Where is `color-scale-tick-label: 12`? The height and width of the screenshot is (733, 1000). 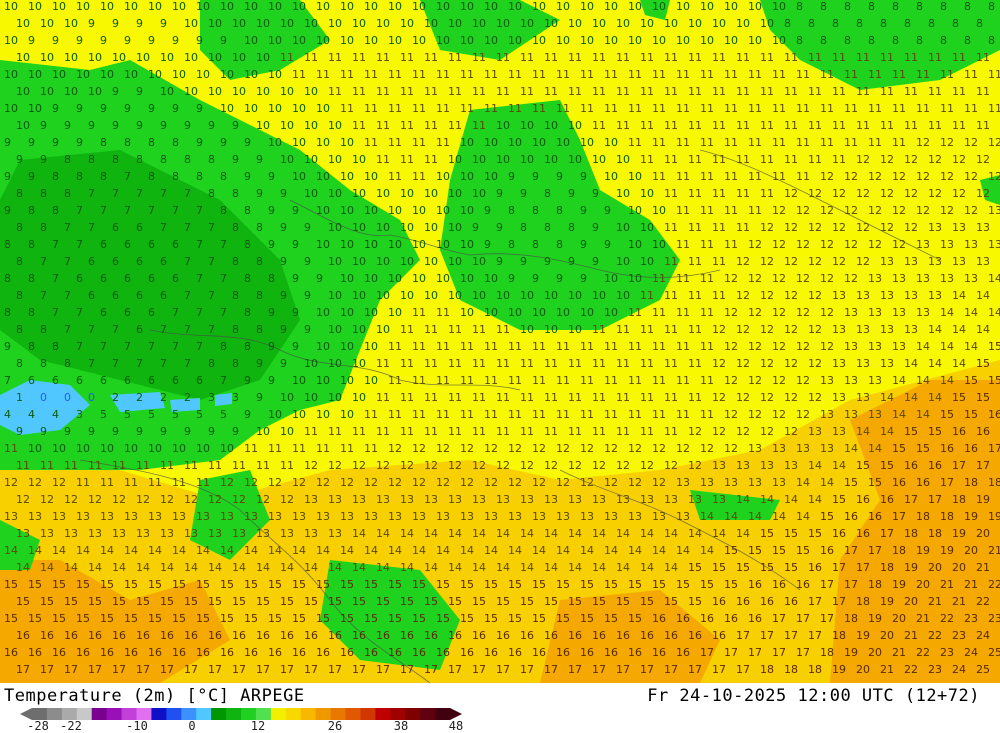 color-scale-tick-label: 12 is located at coordinates (258, 726).